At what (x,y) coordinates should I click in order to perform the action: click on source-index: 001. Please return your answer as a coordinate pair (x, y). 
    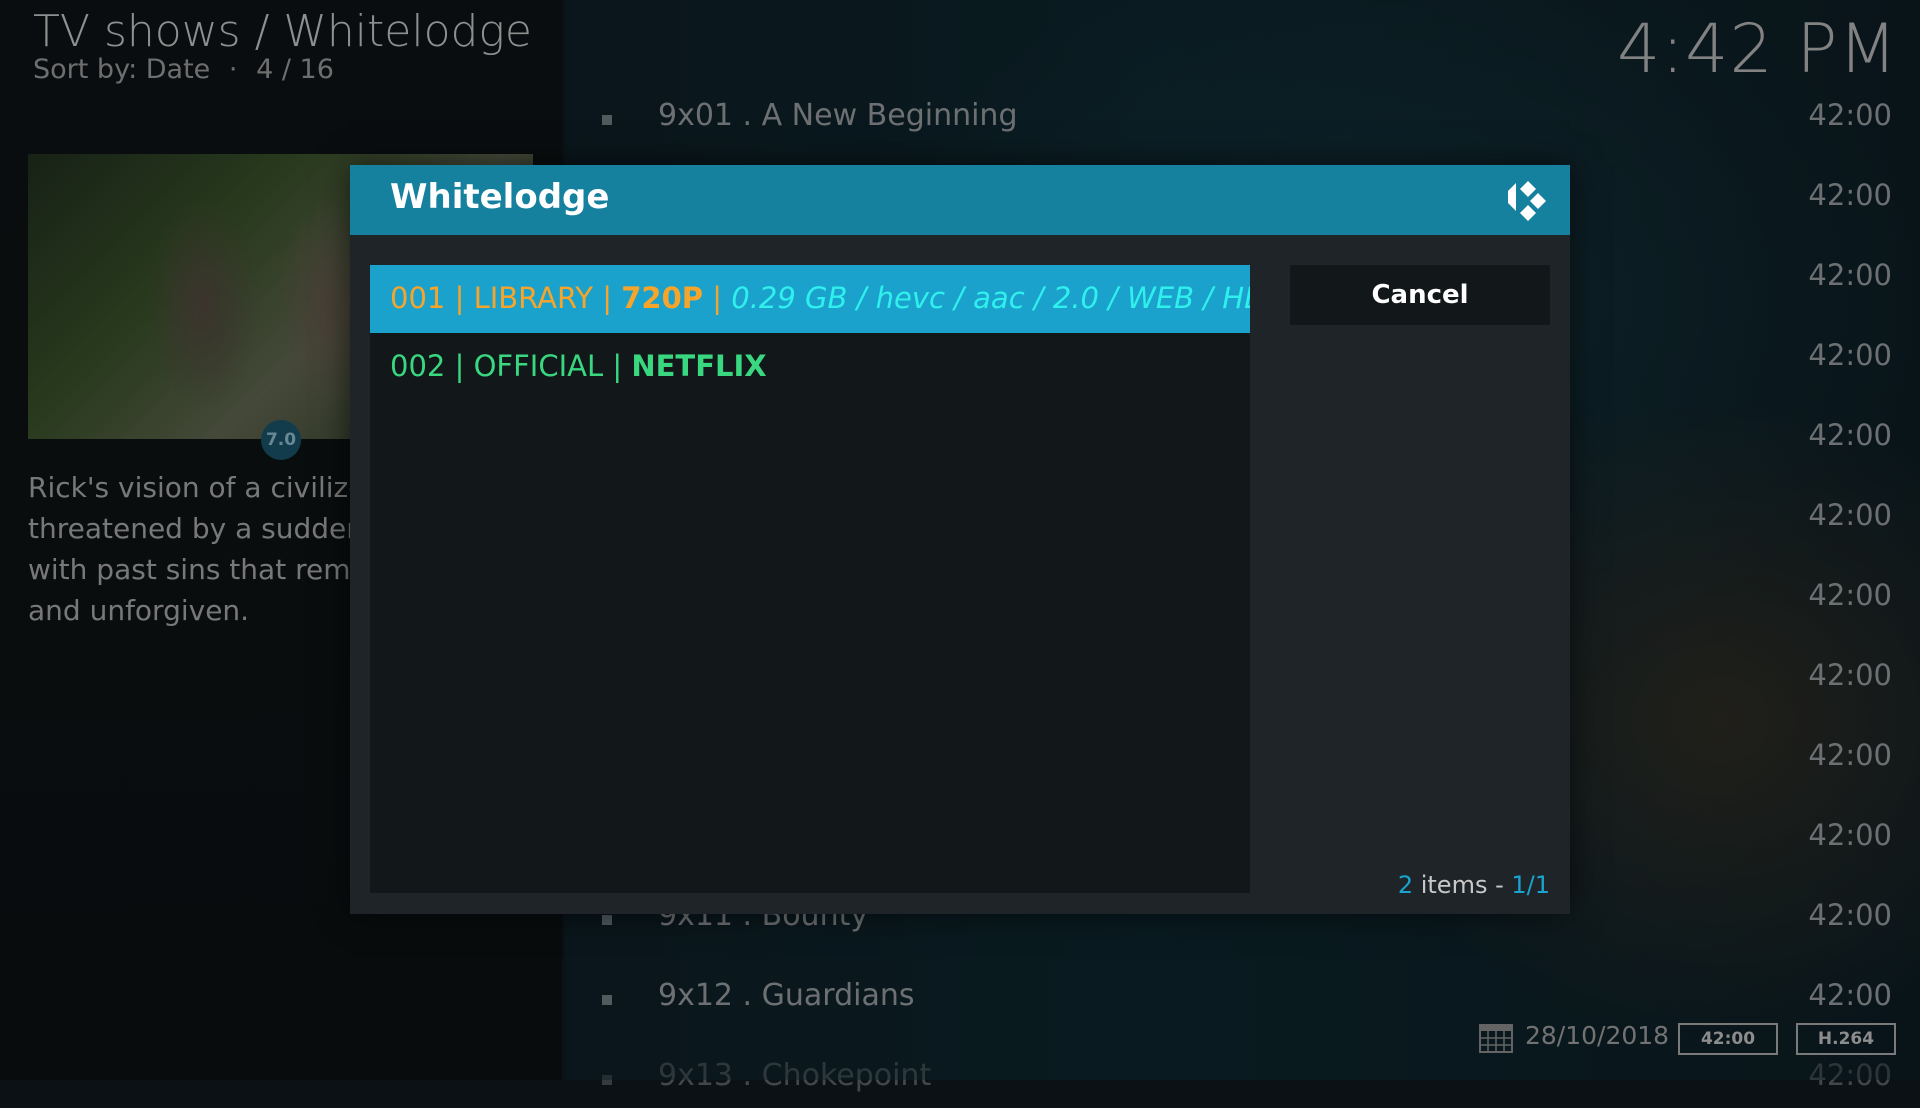
    Looking at the image, I should click on (418, 298).